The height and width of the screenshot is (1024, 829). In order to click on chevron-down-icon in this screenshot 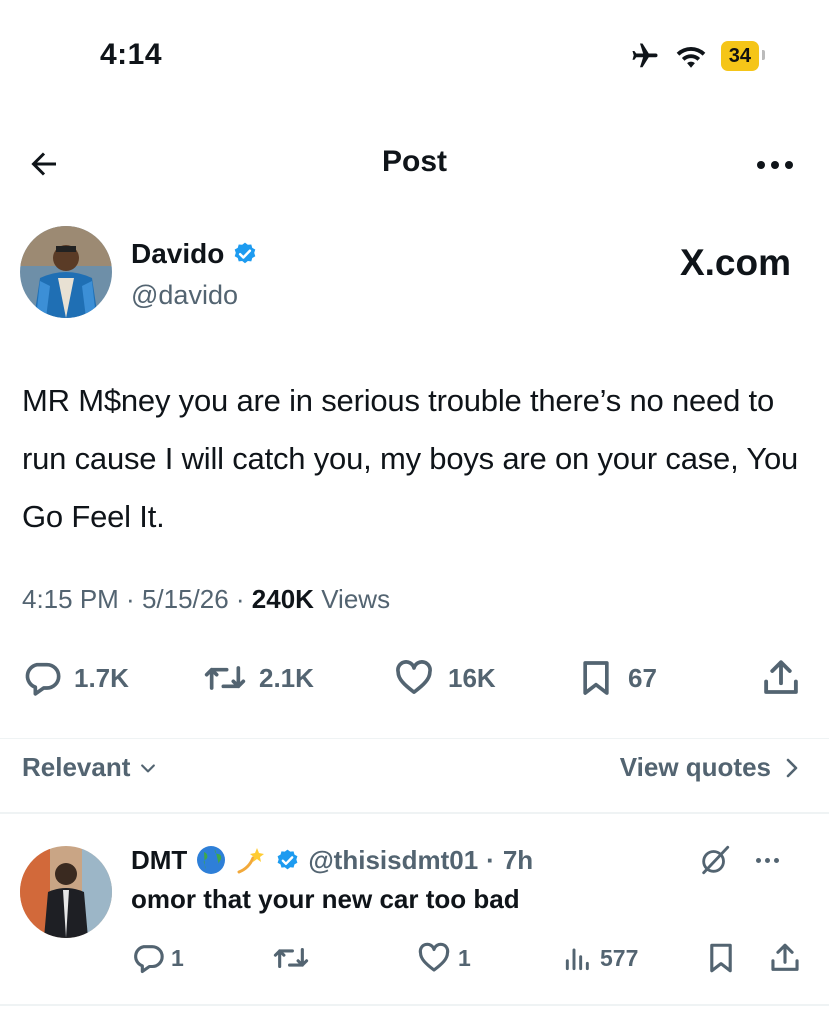, I will do `click(148, 767)`.